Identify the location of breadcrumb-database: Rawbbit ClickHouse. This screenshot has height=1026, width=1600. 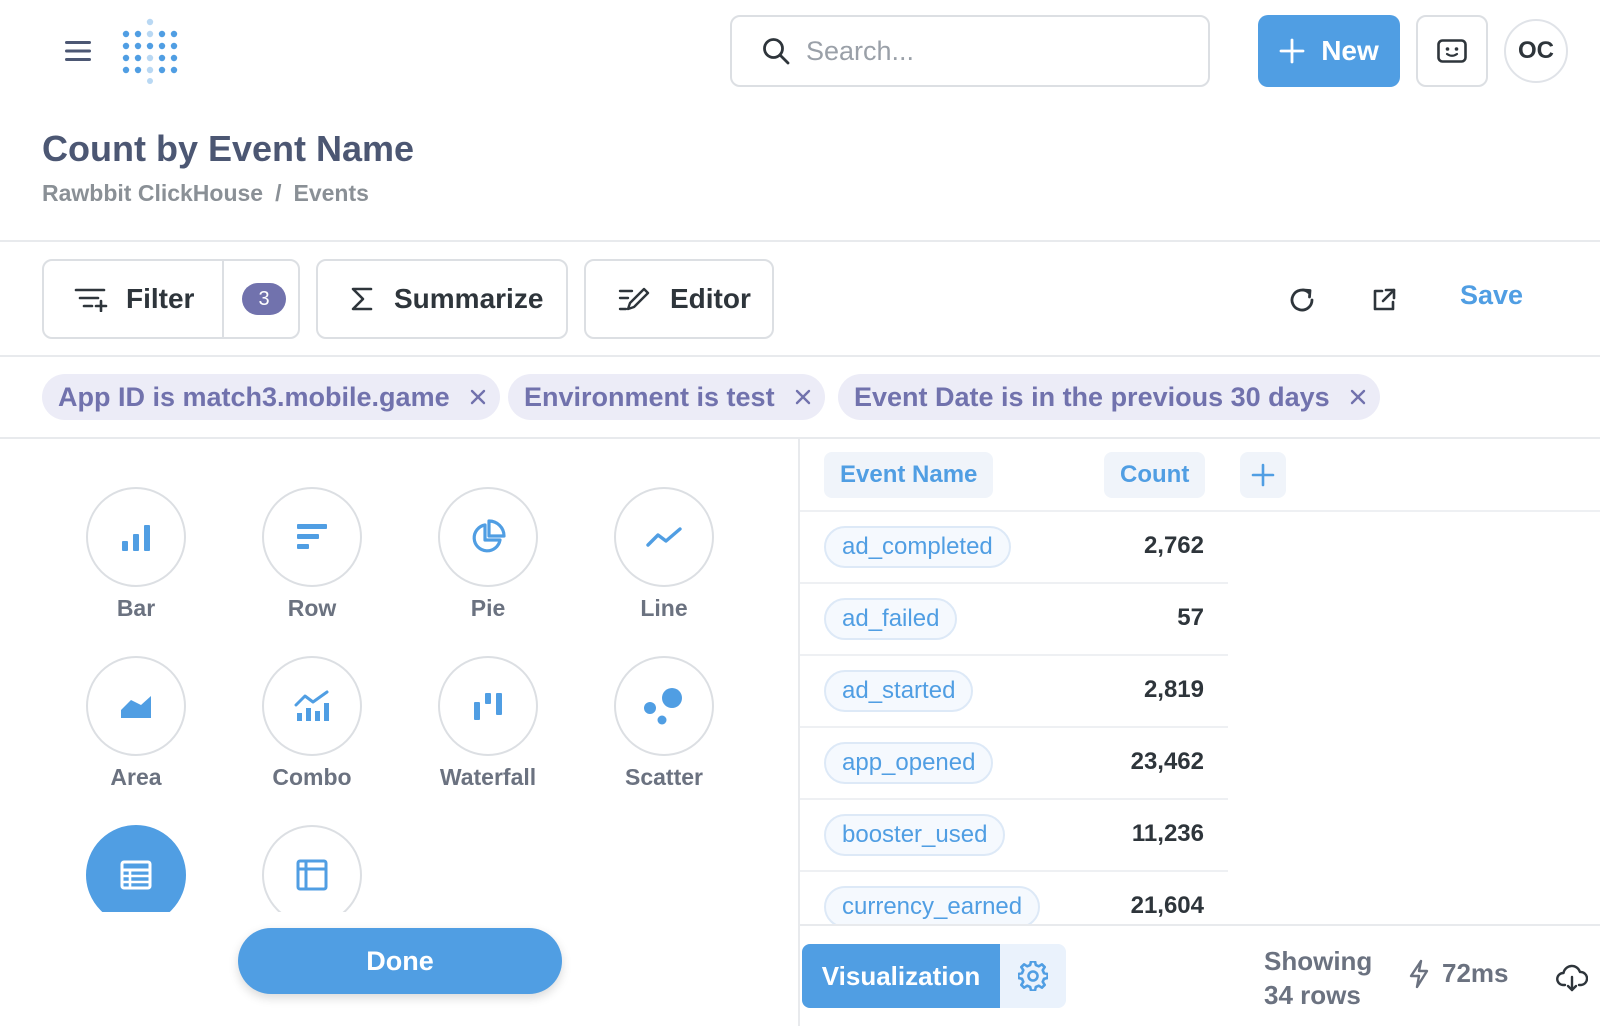
(152, 193).